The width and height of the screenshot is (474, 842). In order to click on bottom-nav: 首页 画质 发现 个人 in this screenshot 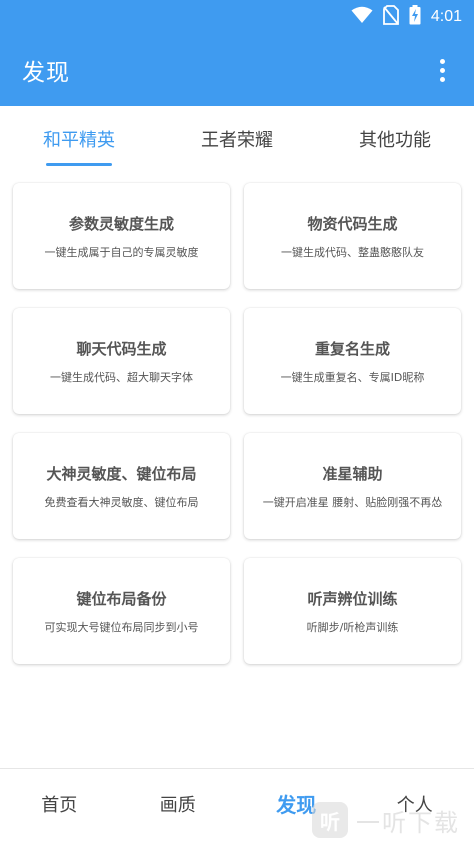, I will do `click(237, 805)`.